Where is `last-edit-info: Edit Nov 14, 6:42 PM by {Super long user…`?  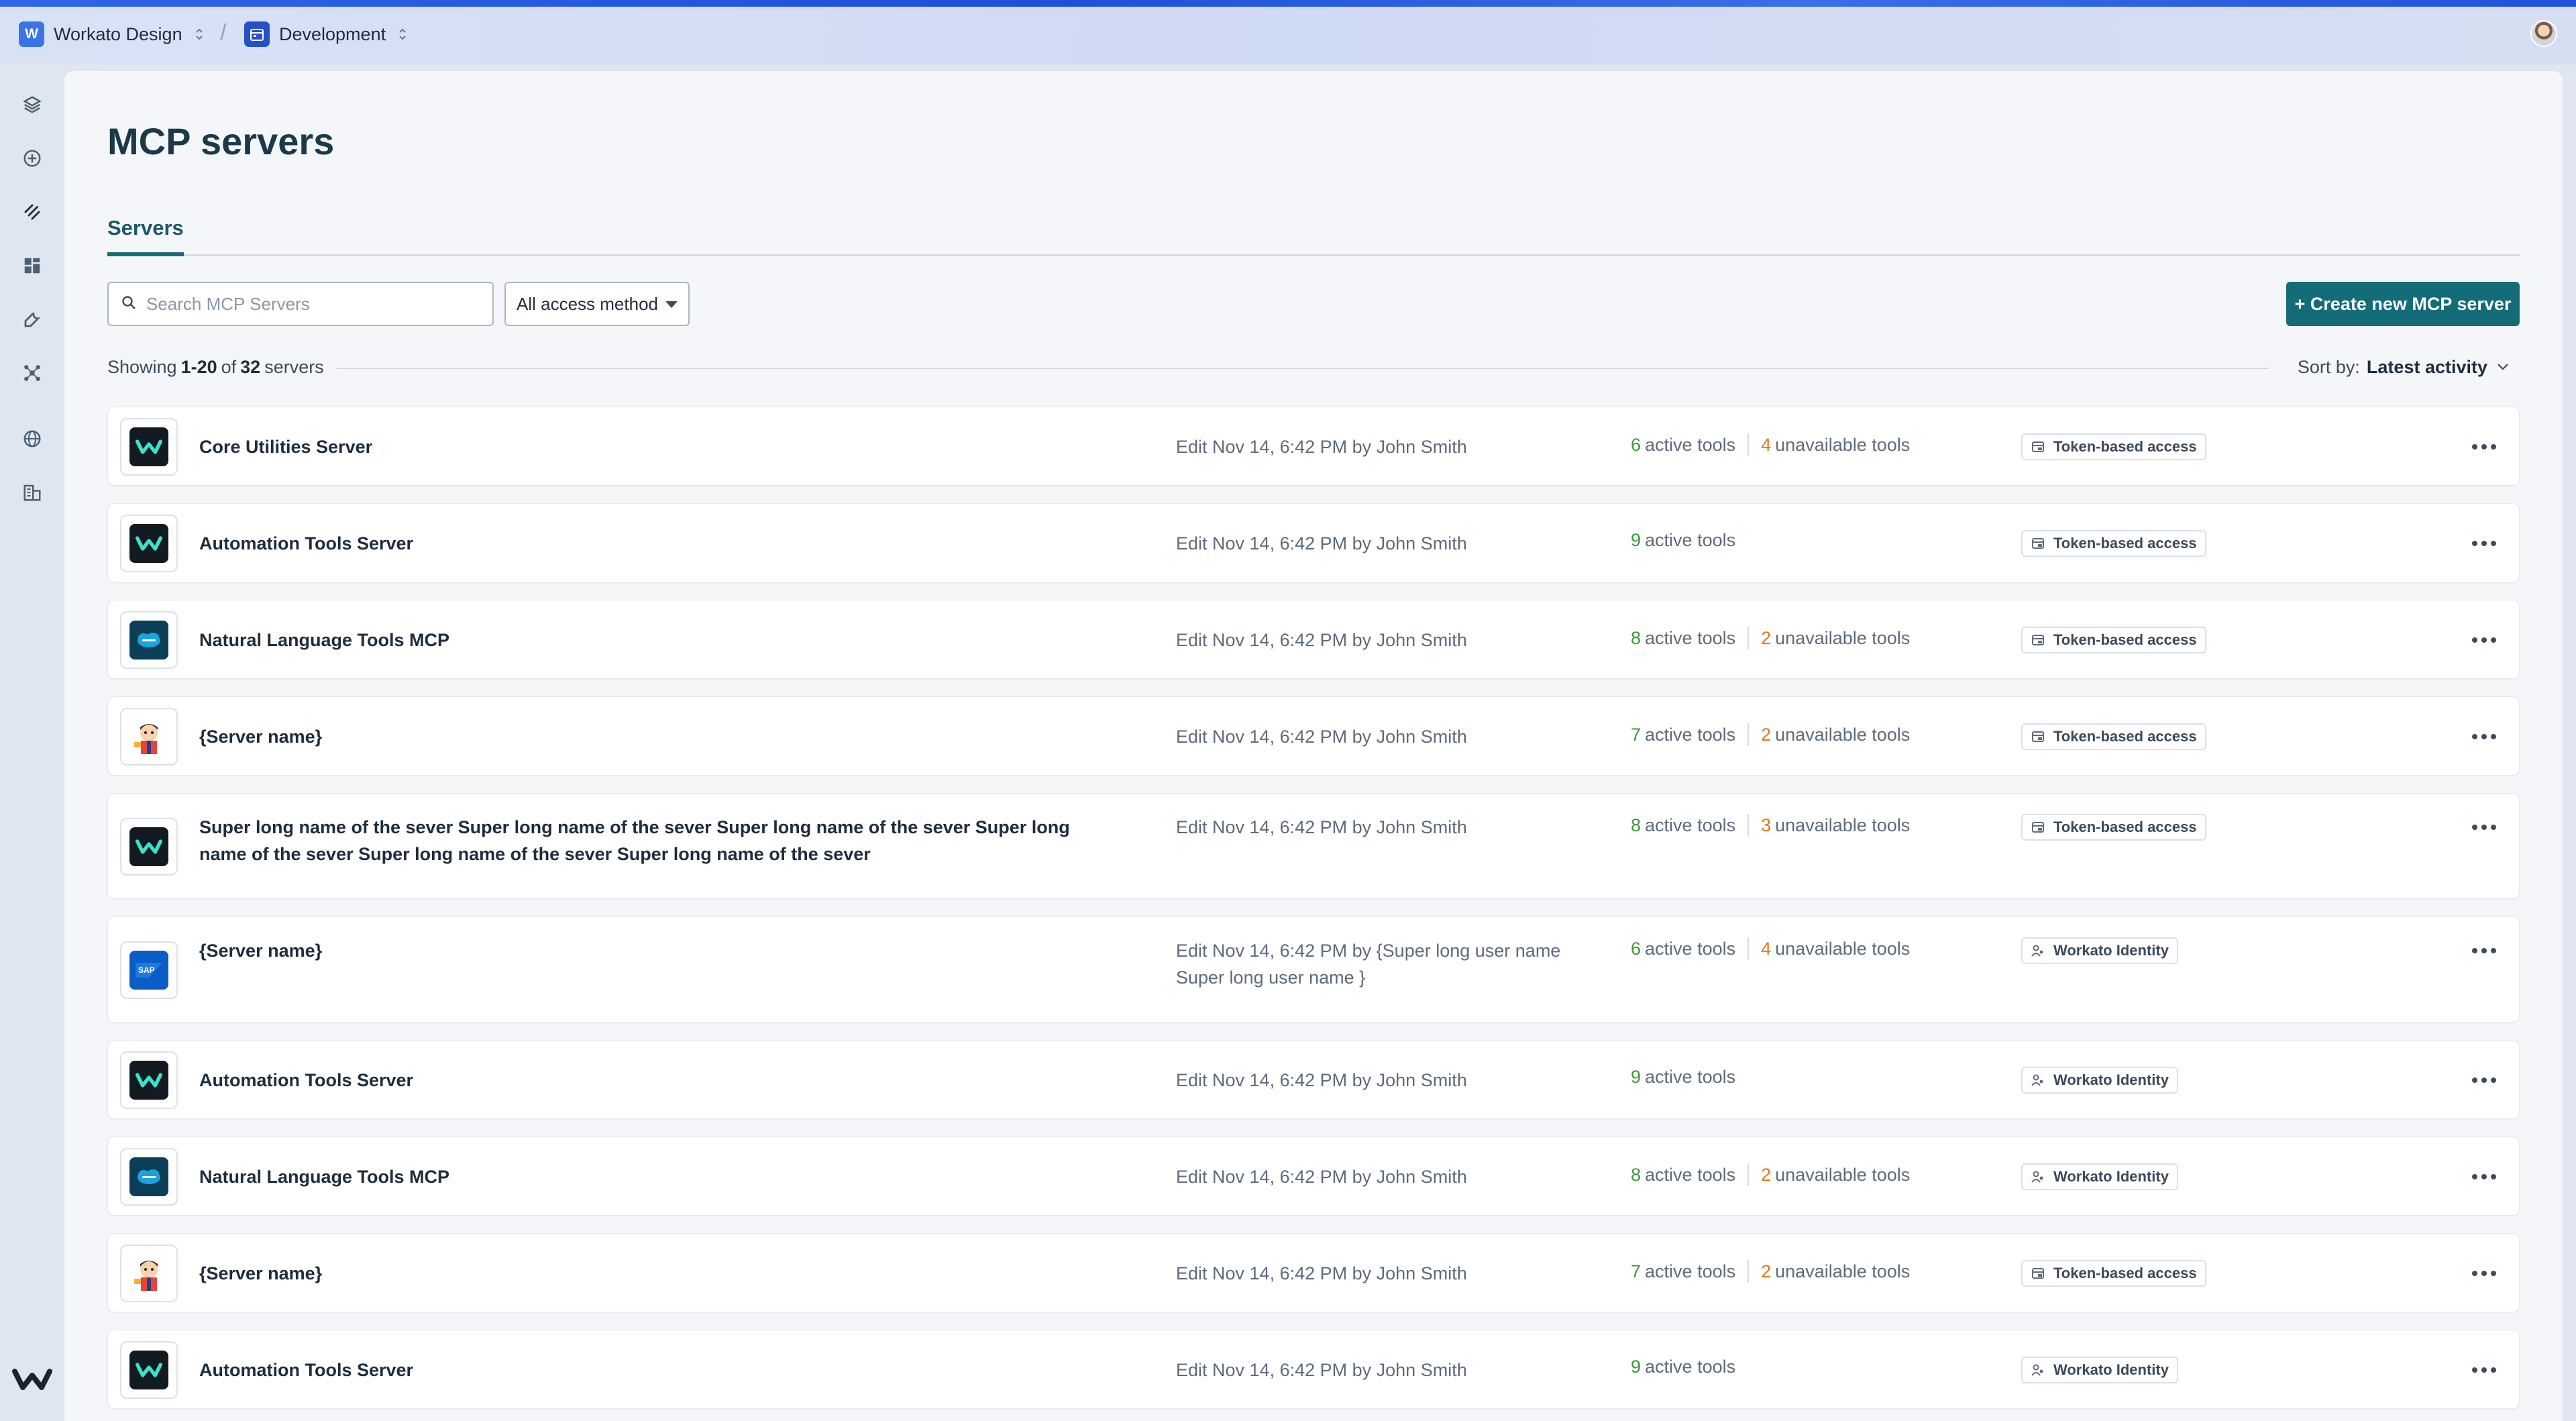 last-edit-info: Edit Nov 14, 6:42 PM by {Super long user… is located at coordinates (1368, 964).